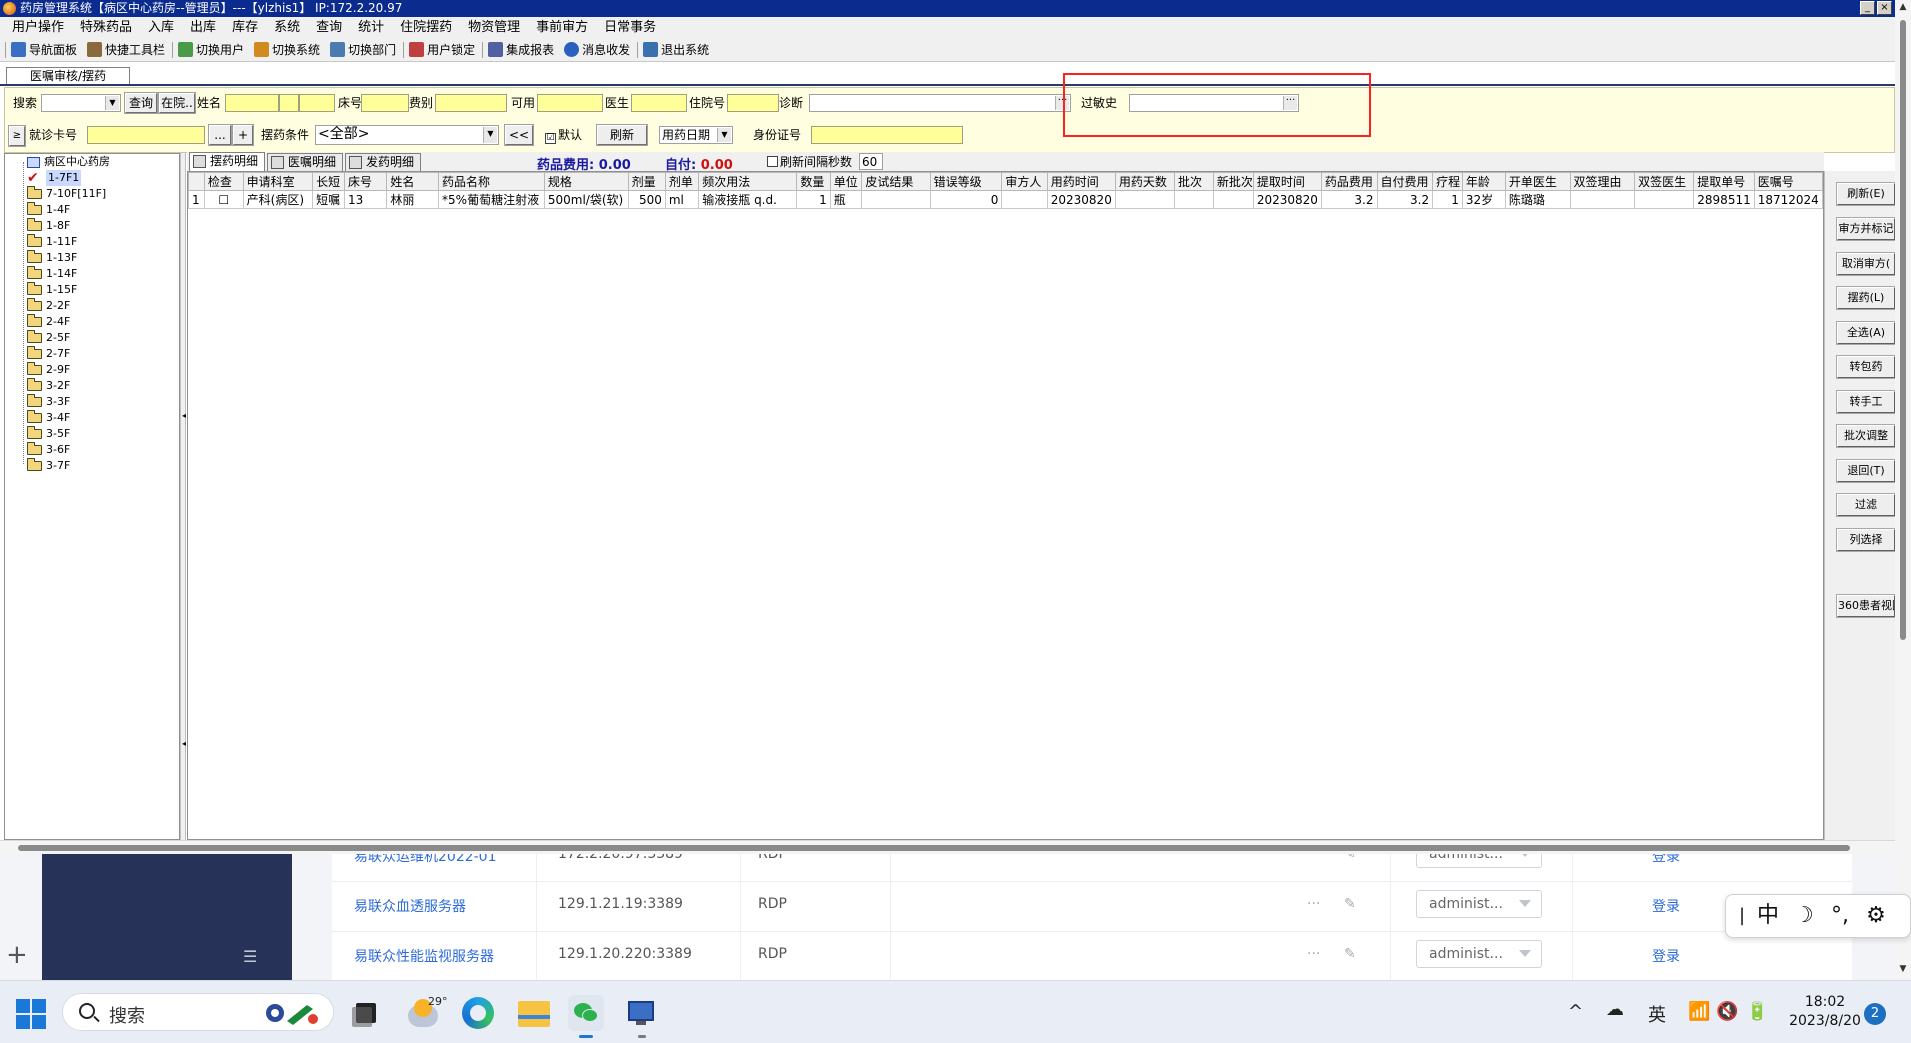  What do you see at coordinates (753, 103) in the screenshot?
I see `hospno-input` at bounding box center [753, 103].